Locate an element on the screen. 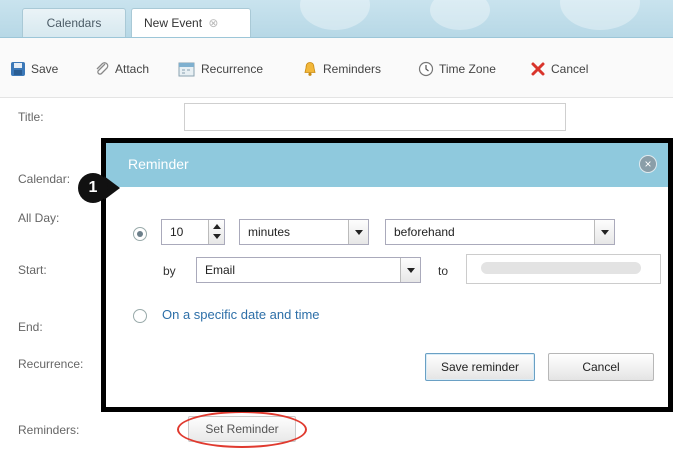 This screenshot has width=673, height=452. end-label: End: is located at coordinates (30, 327).